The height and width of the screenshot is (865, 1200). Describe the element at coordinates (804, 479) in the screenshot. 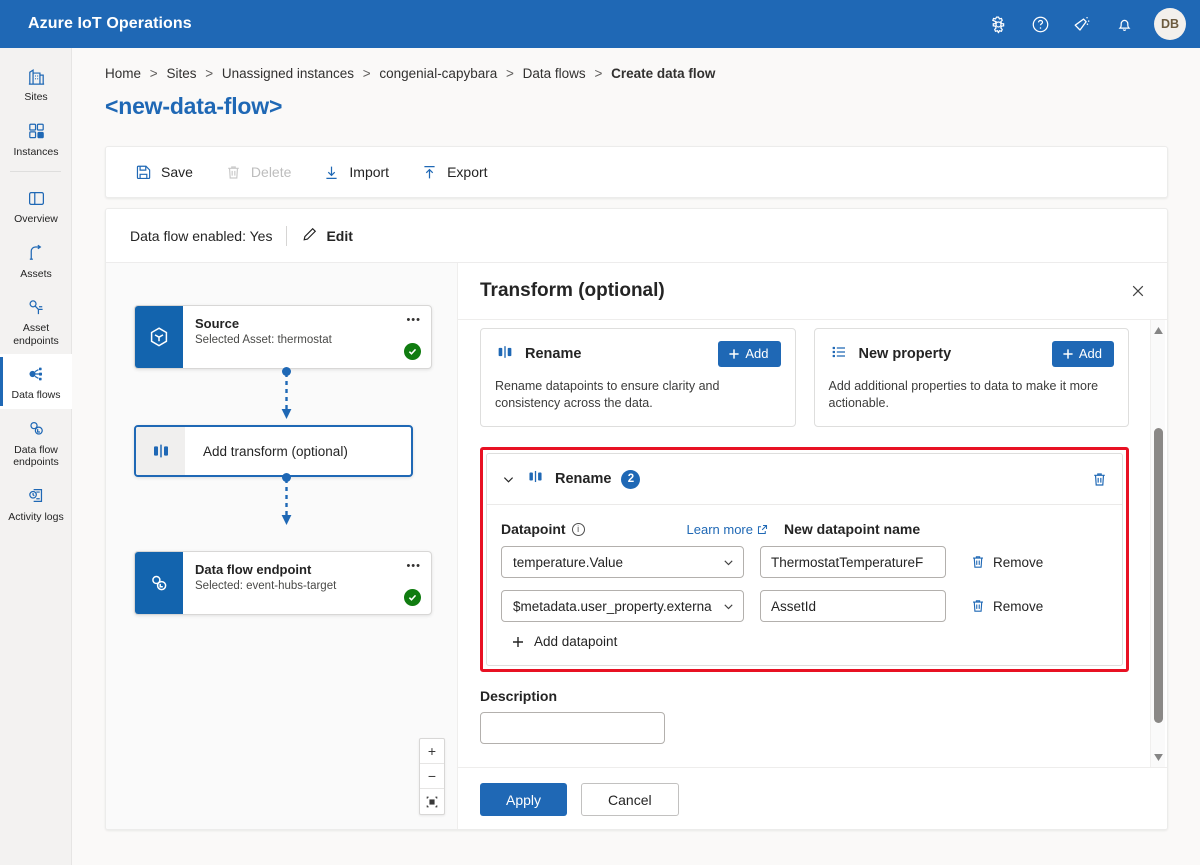

I see `rename-section-header: Rename 2` at that location.